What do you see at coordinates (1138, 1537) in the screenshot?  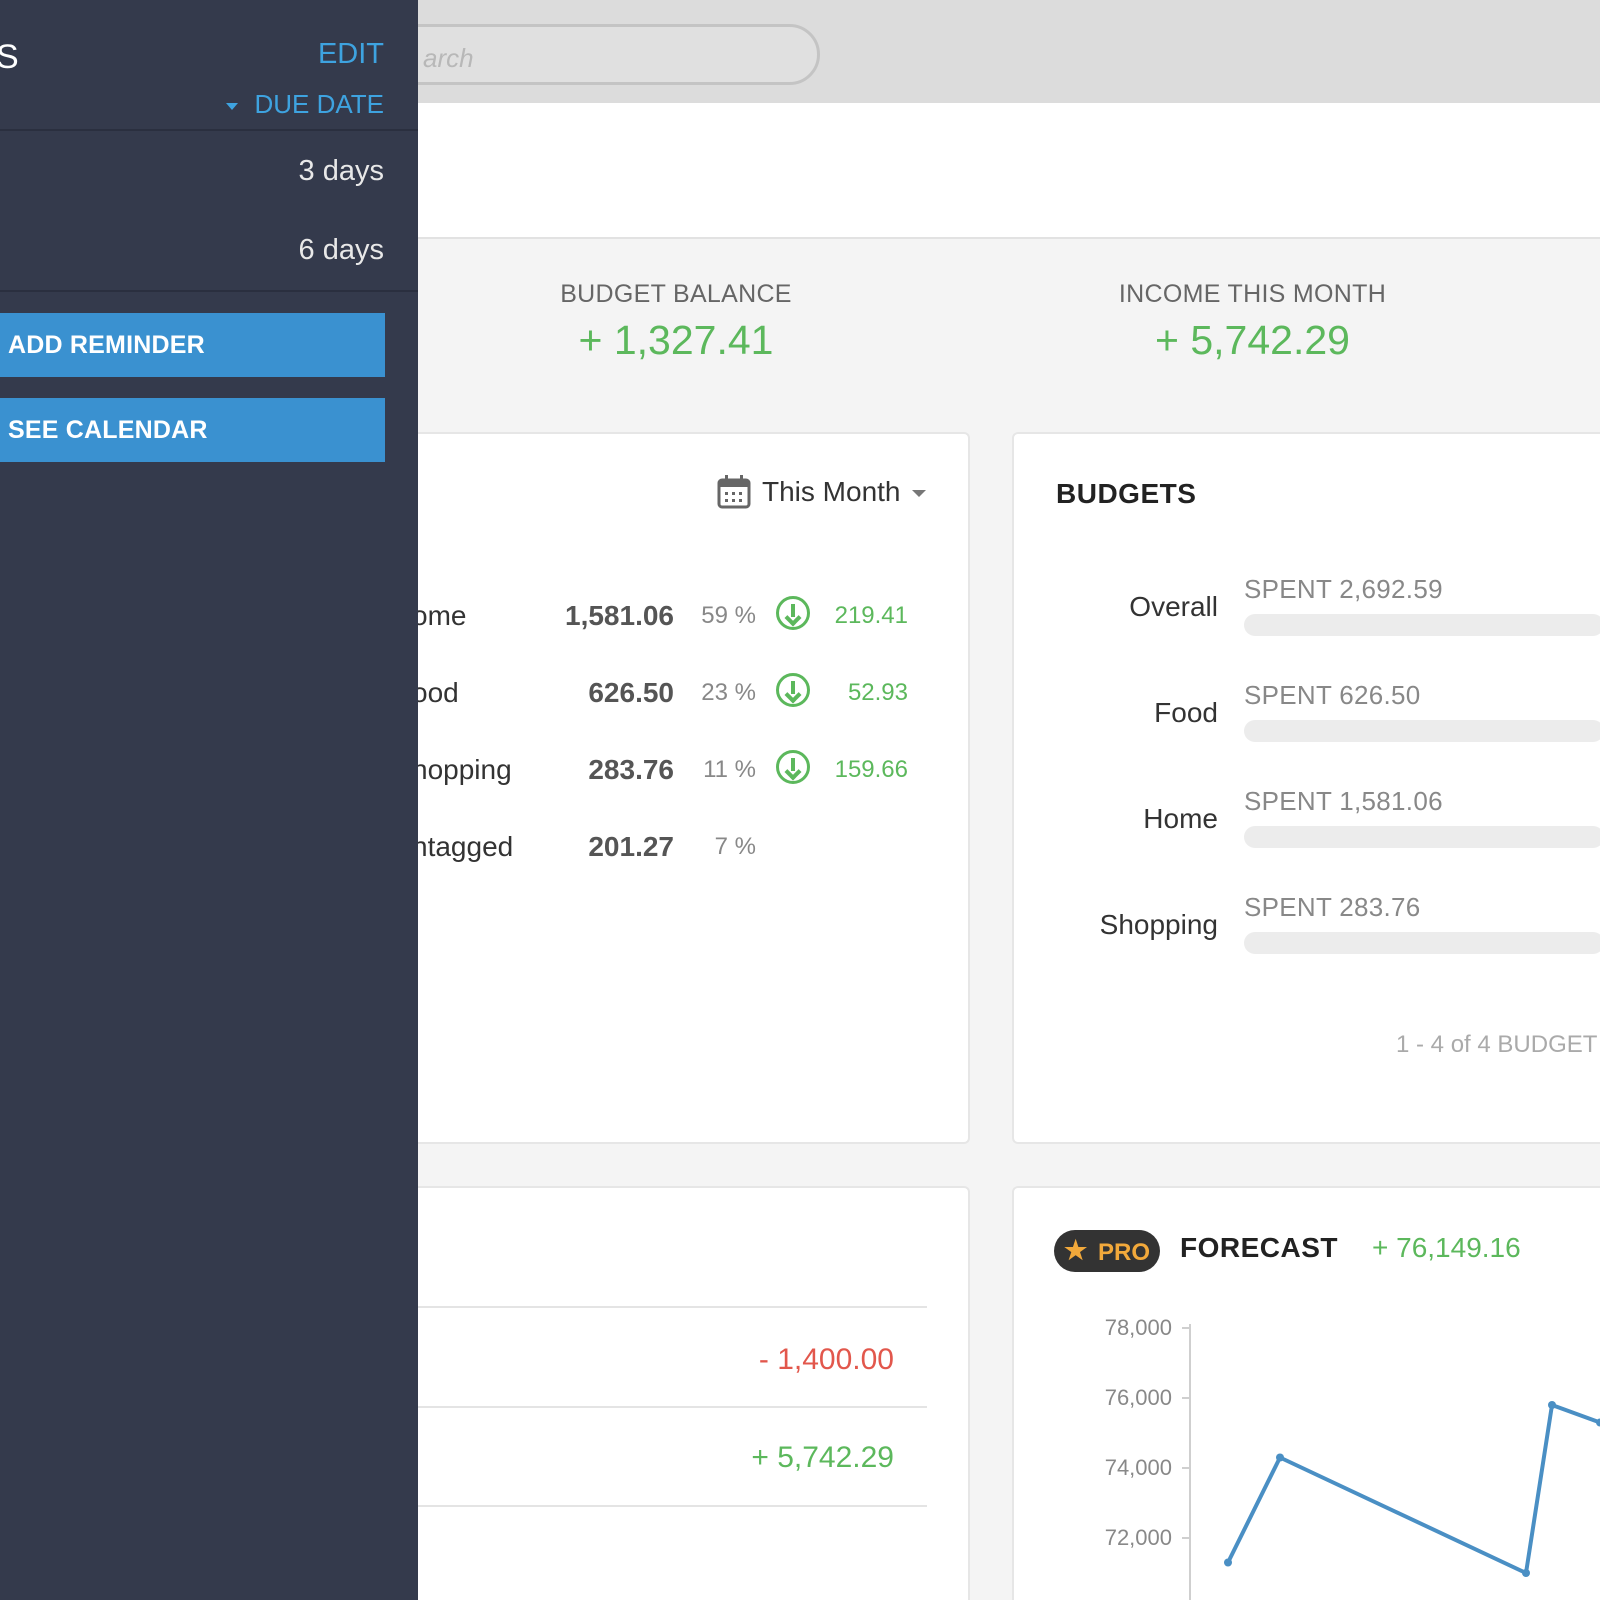 I see `y-tick-label: 72,000` at bounding box center [1138, 1537].